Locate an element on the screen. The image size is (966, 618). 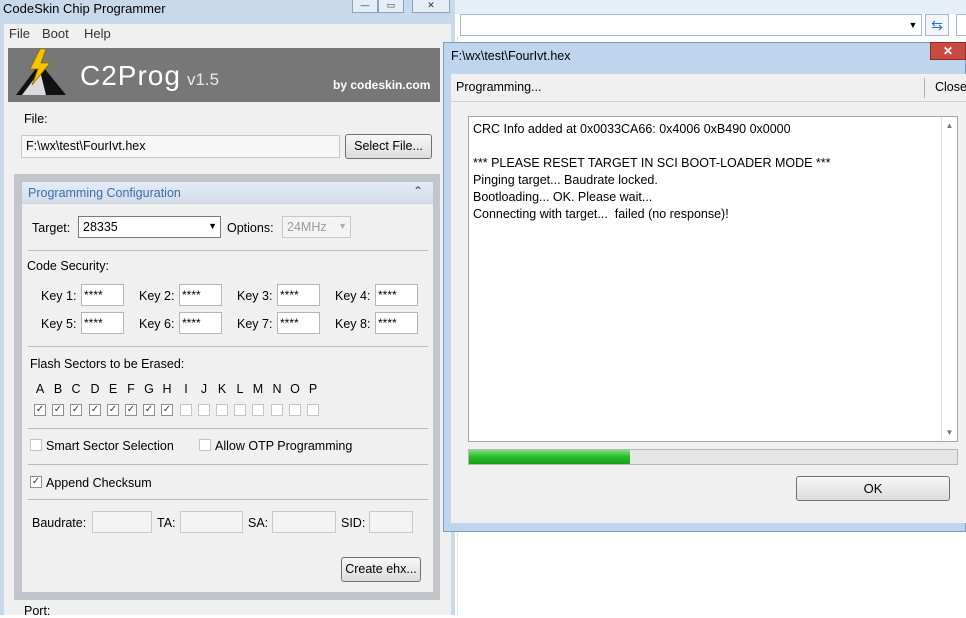
sector-g-checkbox: ✓ is located at coordinates (149, 410).